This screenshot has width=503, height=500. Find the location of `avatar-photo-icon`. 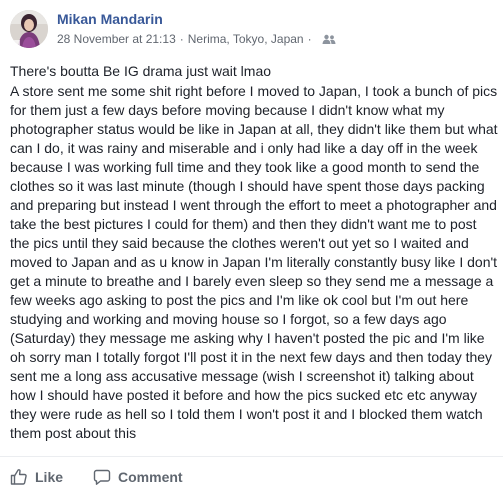

avatar-photo-icon is located at coordinates (29, 29).